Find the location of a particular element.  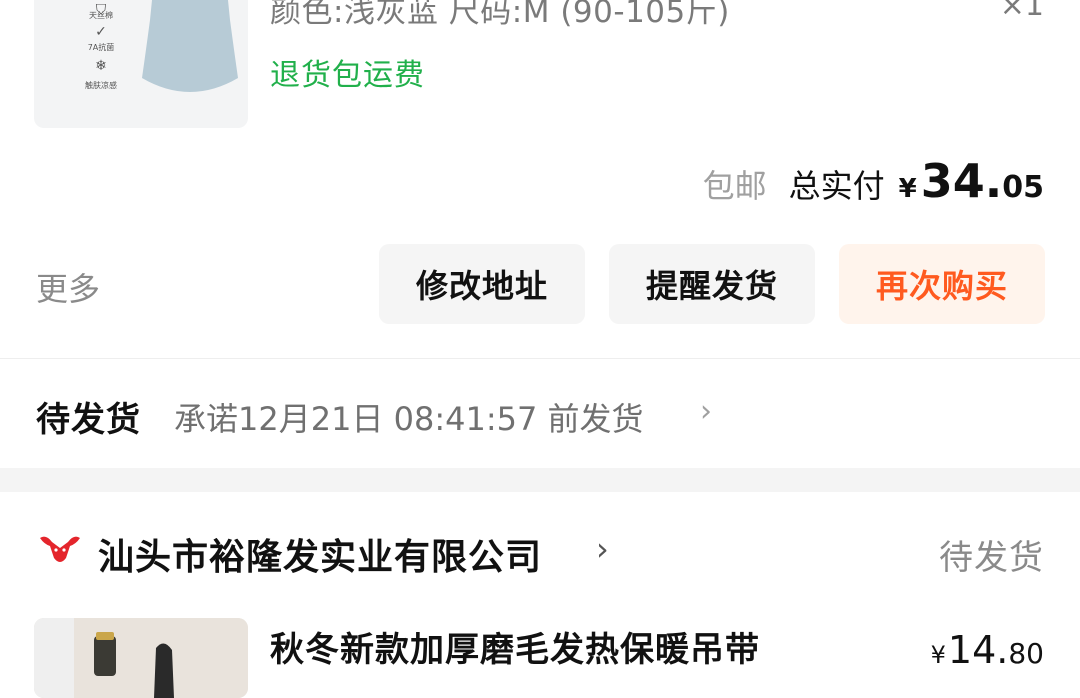

shop-logo-icon is located at coordinates (60, 549).